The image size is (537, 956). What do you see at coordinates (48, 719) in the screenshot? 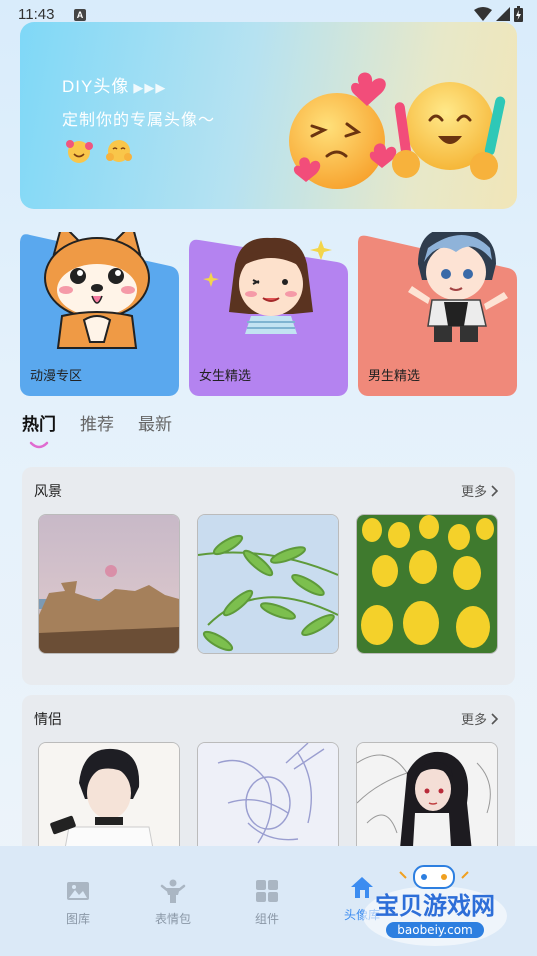
I see `section-couples-title: 情侣` at bounding box center [48, 719].